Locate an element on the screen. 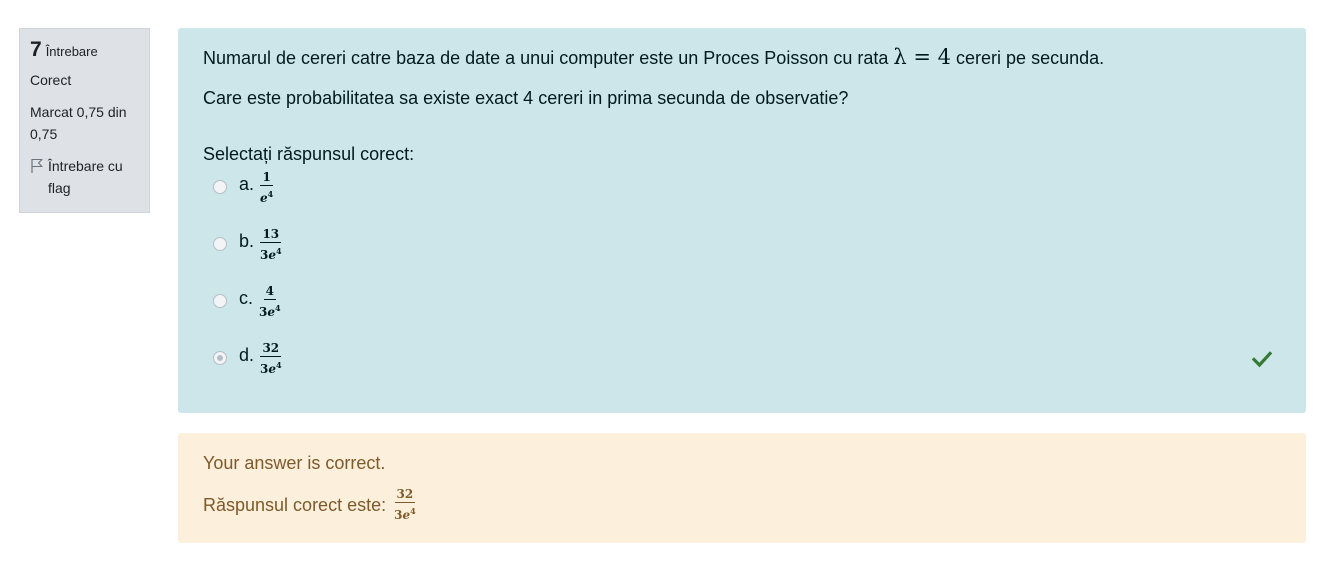 The height and width of the screenshot is (576, 1342). answer-letter: b. is located at coordinates (247, 241).